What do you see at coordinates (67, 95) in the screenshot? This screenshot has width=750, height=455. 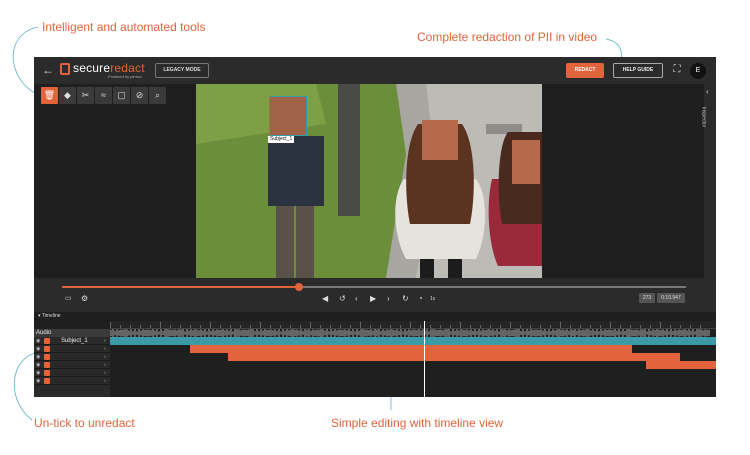 I see `tag-icon: ◆` at bounding box center [67, 95].